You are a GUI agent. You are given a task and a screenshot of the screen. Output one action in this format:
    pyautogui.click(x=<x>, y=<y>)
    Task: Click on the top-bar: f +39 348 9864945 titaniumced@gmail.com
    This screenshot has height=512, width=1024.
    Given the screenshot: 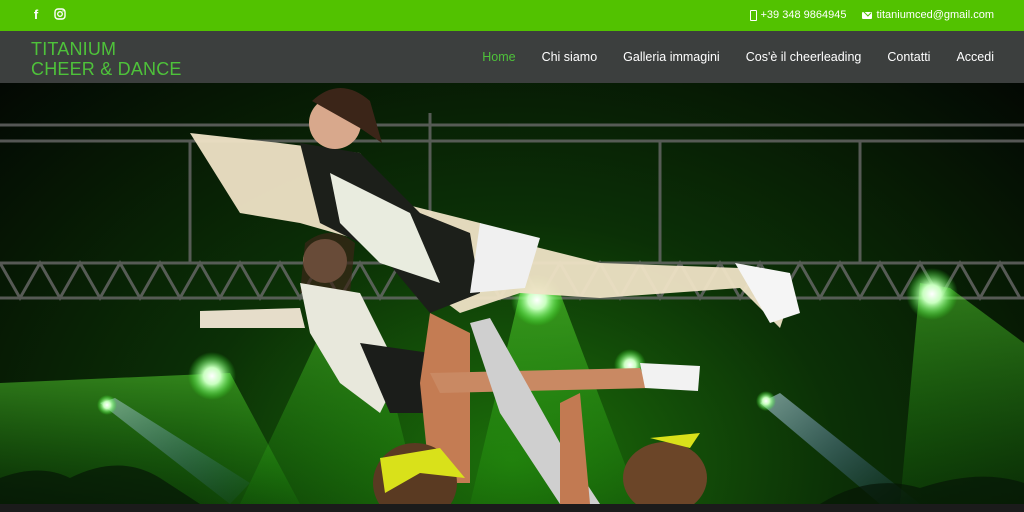 What is the action you would take?
    pyautogui.click(x=512, y=15)
    